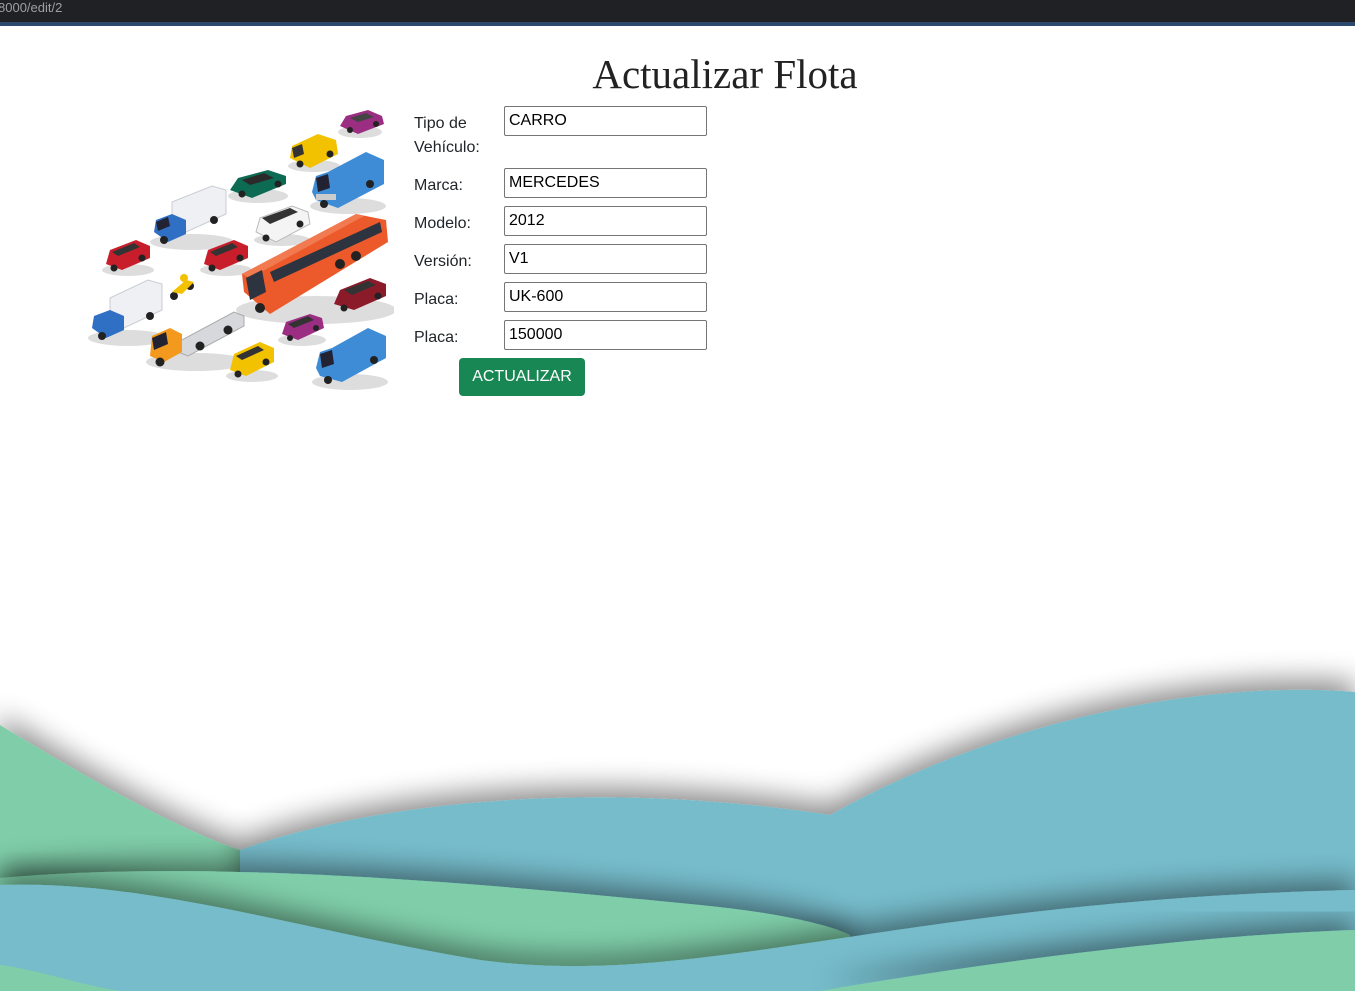 This screenshot has width=1355, height=991. I want to click on browser-accent-line, so click(677, 24).